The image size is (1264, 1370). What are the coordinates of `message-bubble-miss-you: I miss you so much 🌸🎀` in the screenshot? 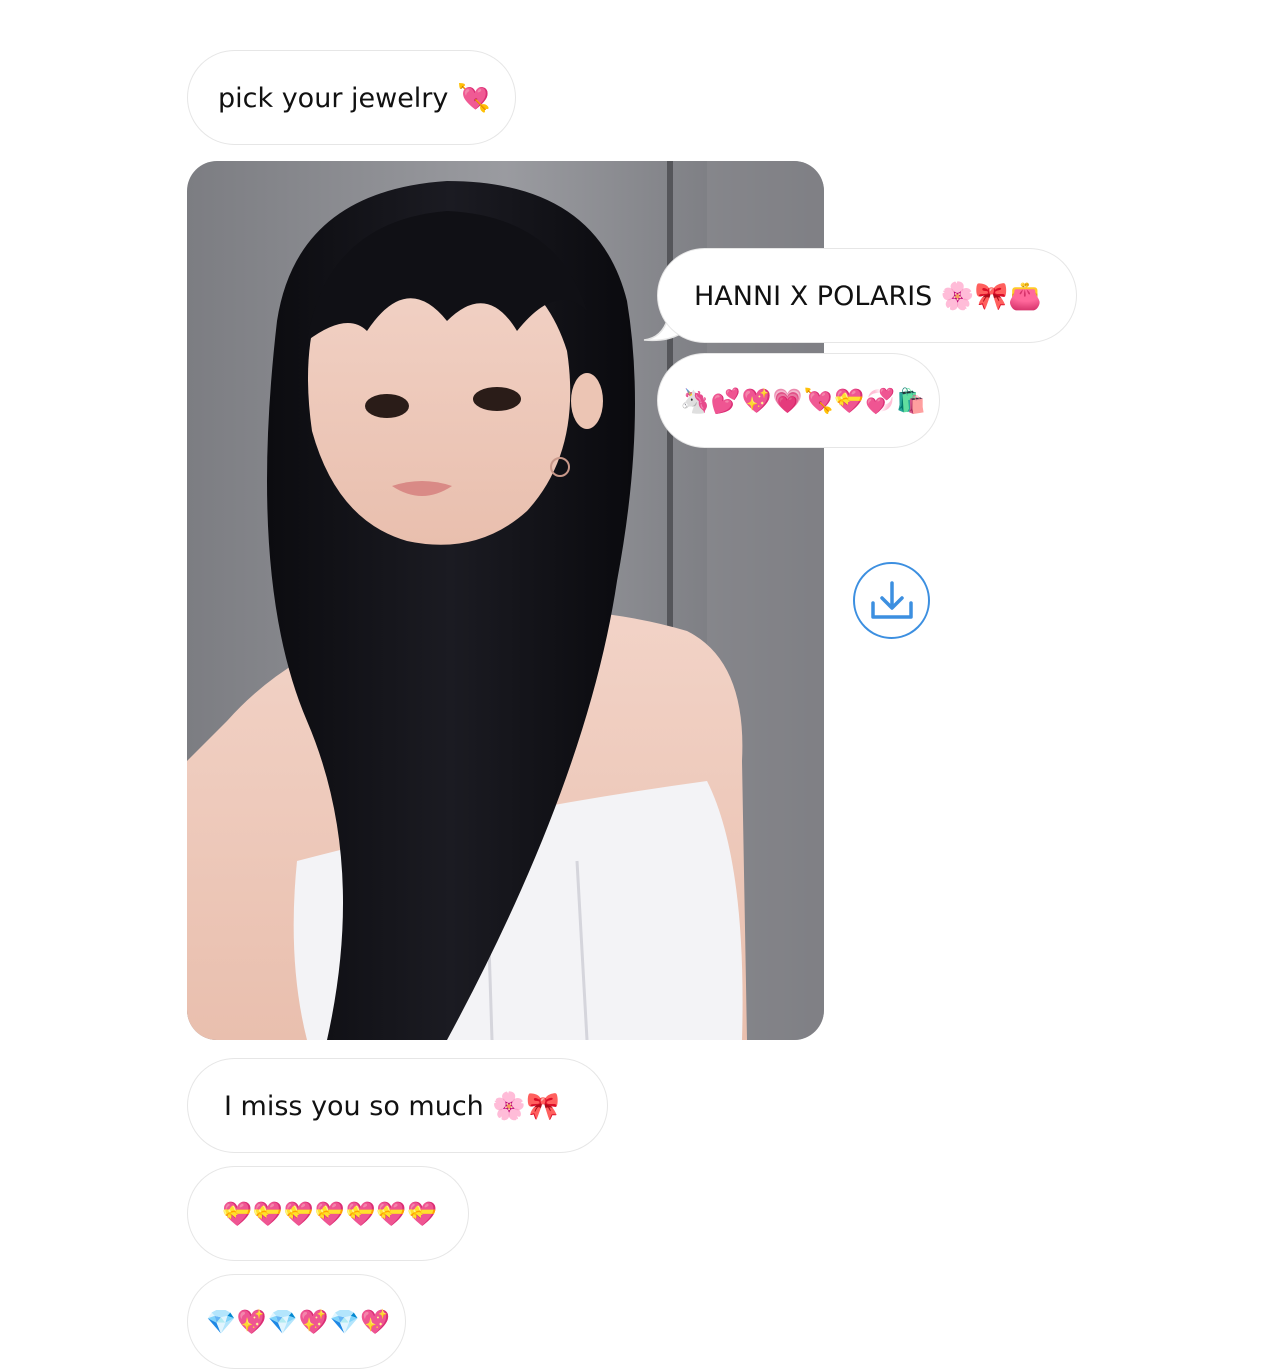 It's located at (397, 1105).